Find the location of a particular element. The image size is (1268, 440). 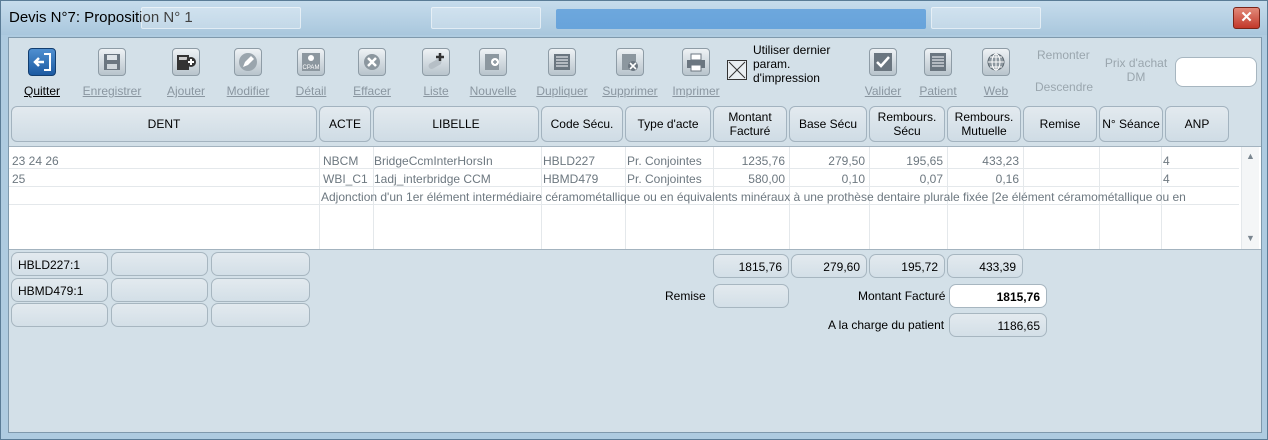

remise-input is located at coordinates (751, 296).